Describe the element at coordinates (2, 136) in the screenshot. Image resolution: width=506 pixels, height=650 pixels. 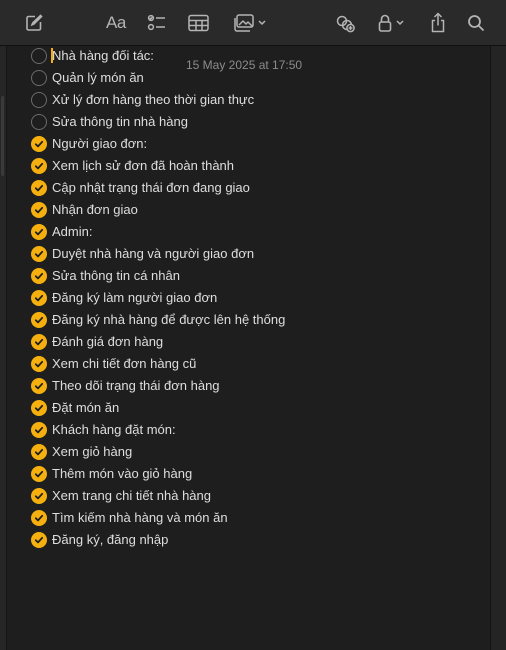
I see `sidebar-scroll-thumb` at that location.